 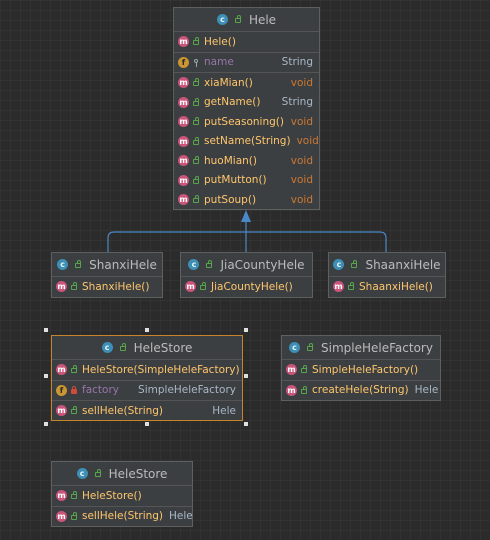 I want to click on field-icon: f, so click(x=61, y=390).